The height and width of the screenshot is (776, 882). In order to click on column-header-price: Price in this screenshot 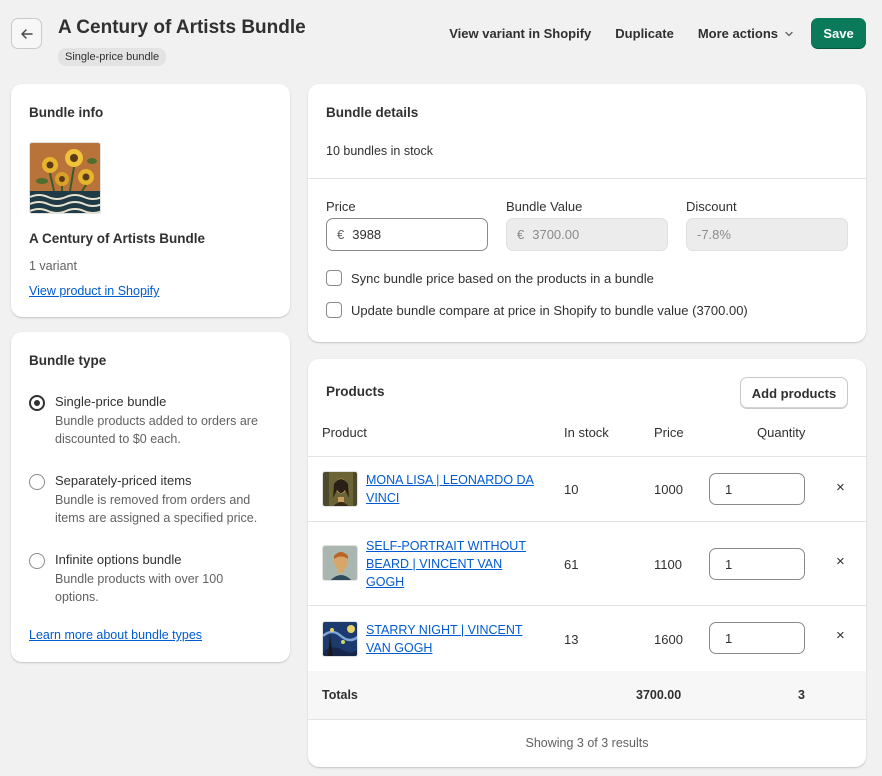, I will do `click(669, 432)`.